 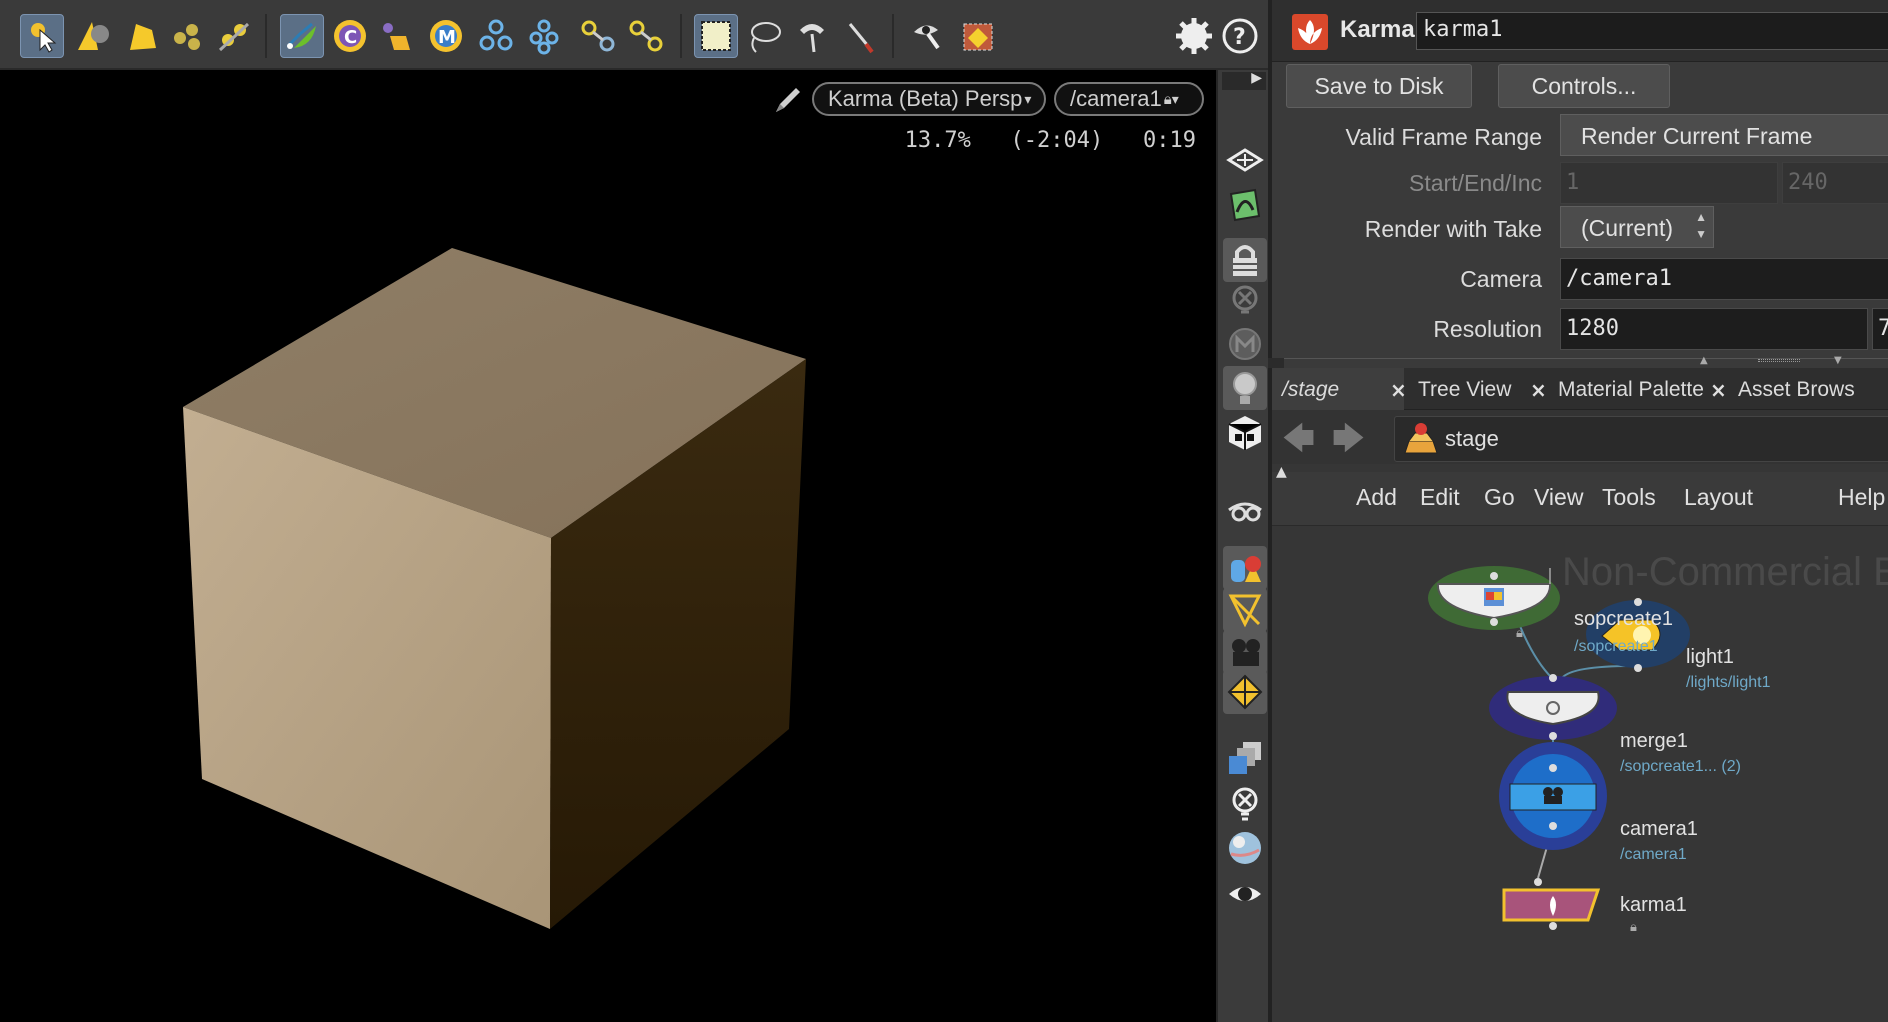 What do you see at coordinates (1245, 692) in the screenshot?
I see `null-object-icon` at bounding box center [1245, 692].